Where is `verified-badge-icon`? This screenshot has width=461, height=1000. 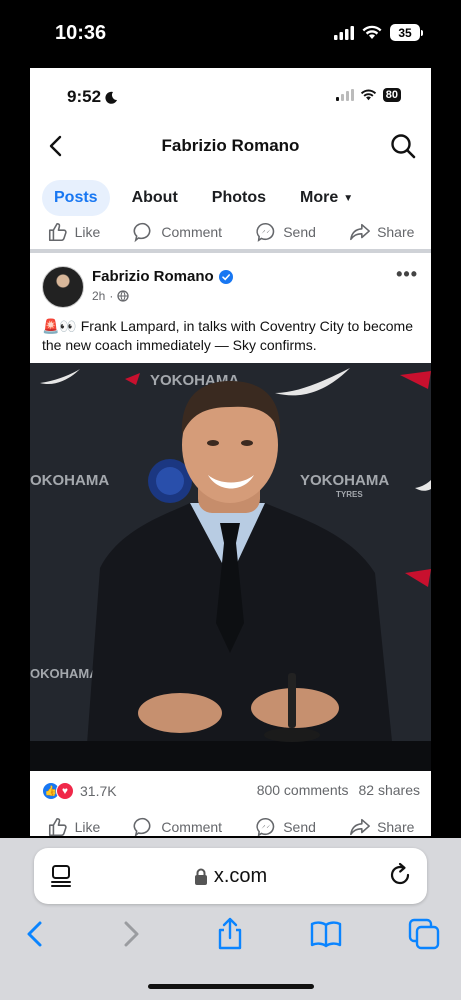
verified-badge-icon is located at coordinates (225, 276).